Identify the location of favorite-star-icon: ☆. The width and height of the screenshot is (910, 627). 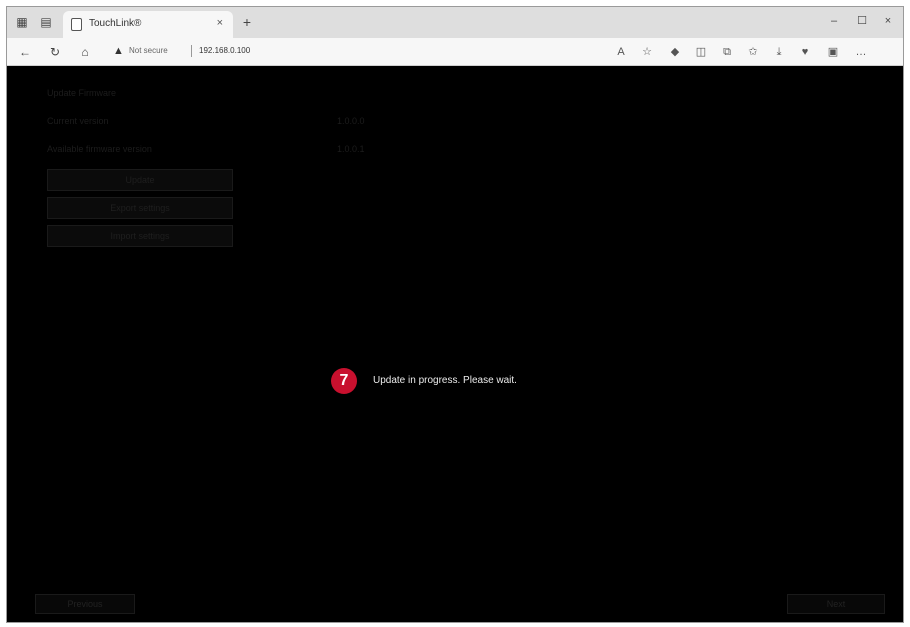
(647, 52).